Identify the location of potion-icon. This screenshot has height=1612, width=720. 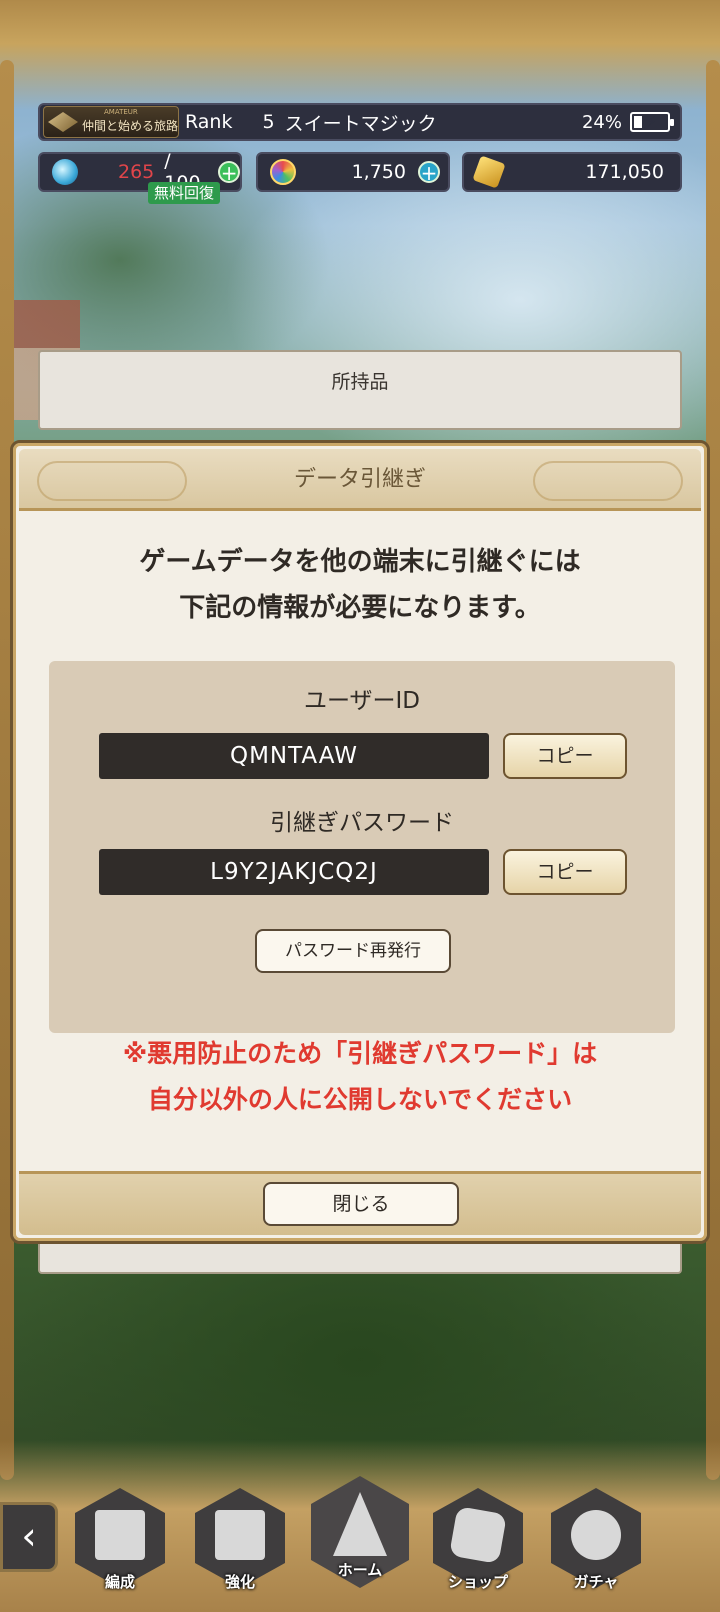
(65, 172).